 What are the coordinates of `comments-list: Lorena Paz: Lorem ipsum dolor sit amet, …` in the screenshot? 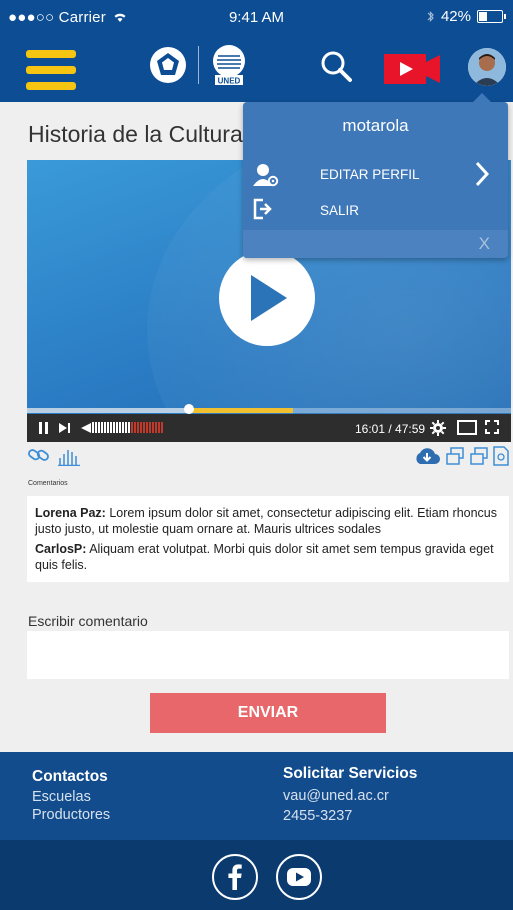 It's located at (268, 539).